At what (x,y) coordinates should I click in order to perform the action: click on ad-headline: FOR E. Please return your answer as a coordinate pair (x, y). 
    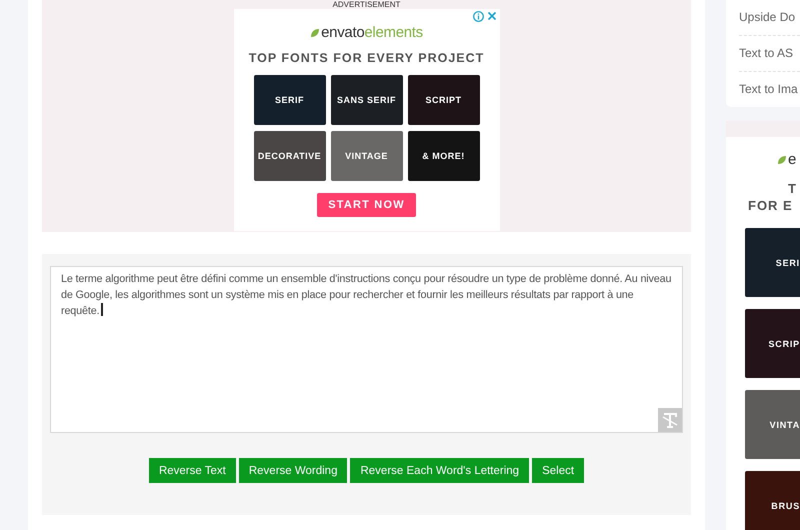
    Looking at the image, I should click on (770, 205).